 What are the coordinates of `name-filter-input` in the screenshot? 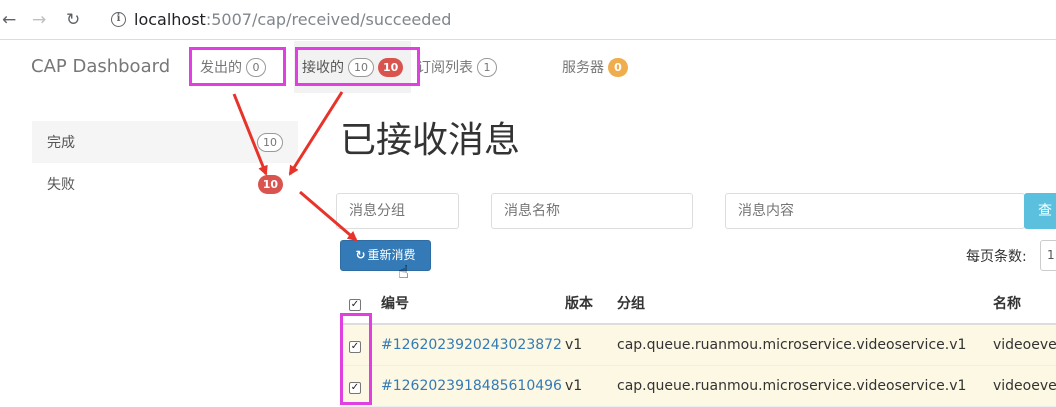 It's located at (592, 211).